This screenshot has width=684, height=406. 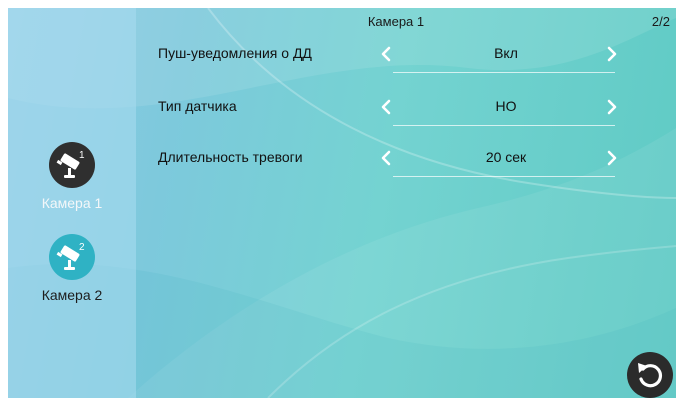 What do you see at coordinates (342, 110) in the screenshot?
I see `setting-row-sensor-type: Тип датчика НО` at bounding box center [342, 110].